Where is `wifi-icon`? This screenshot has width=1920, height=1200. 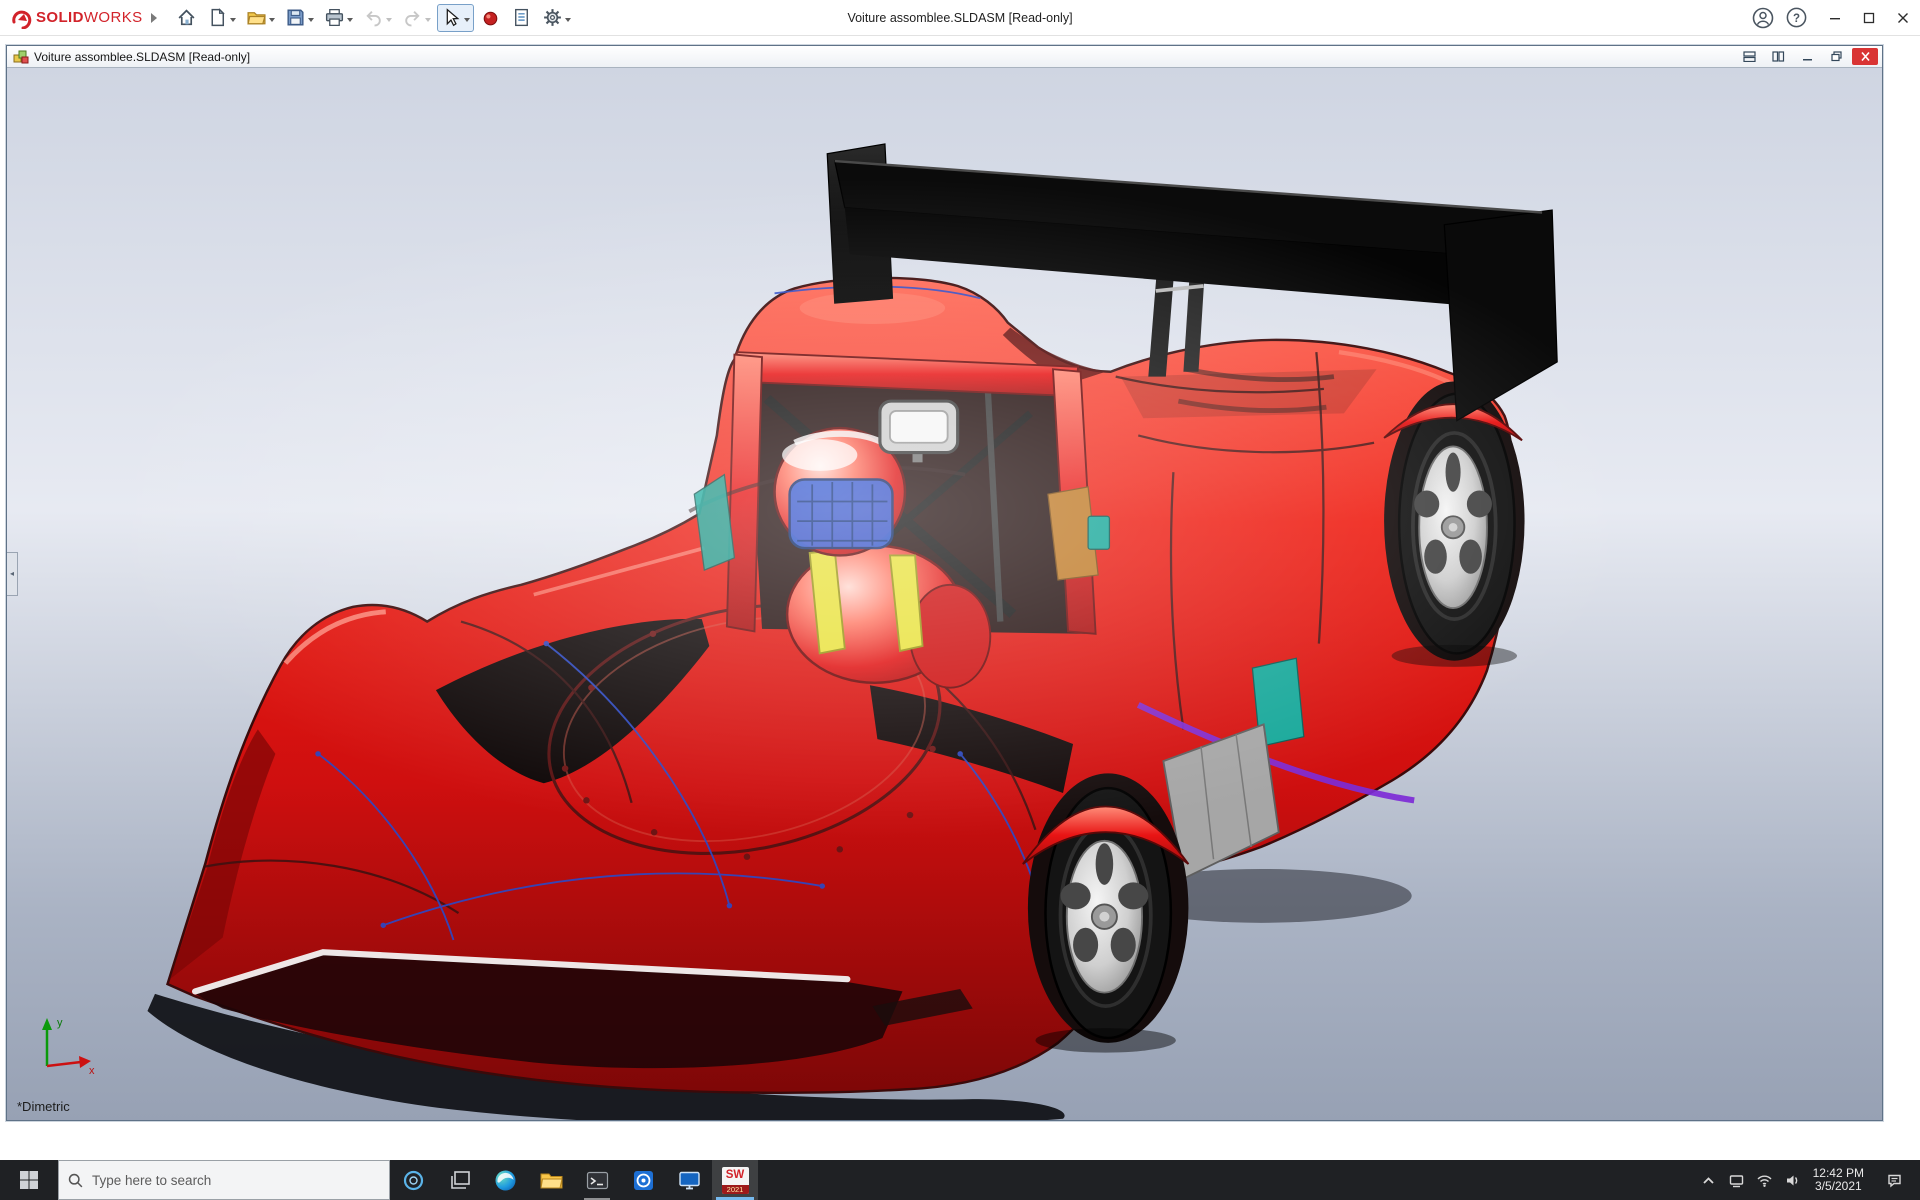 wifi-icon is located at coordinates (1764, 1181).